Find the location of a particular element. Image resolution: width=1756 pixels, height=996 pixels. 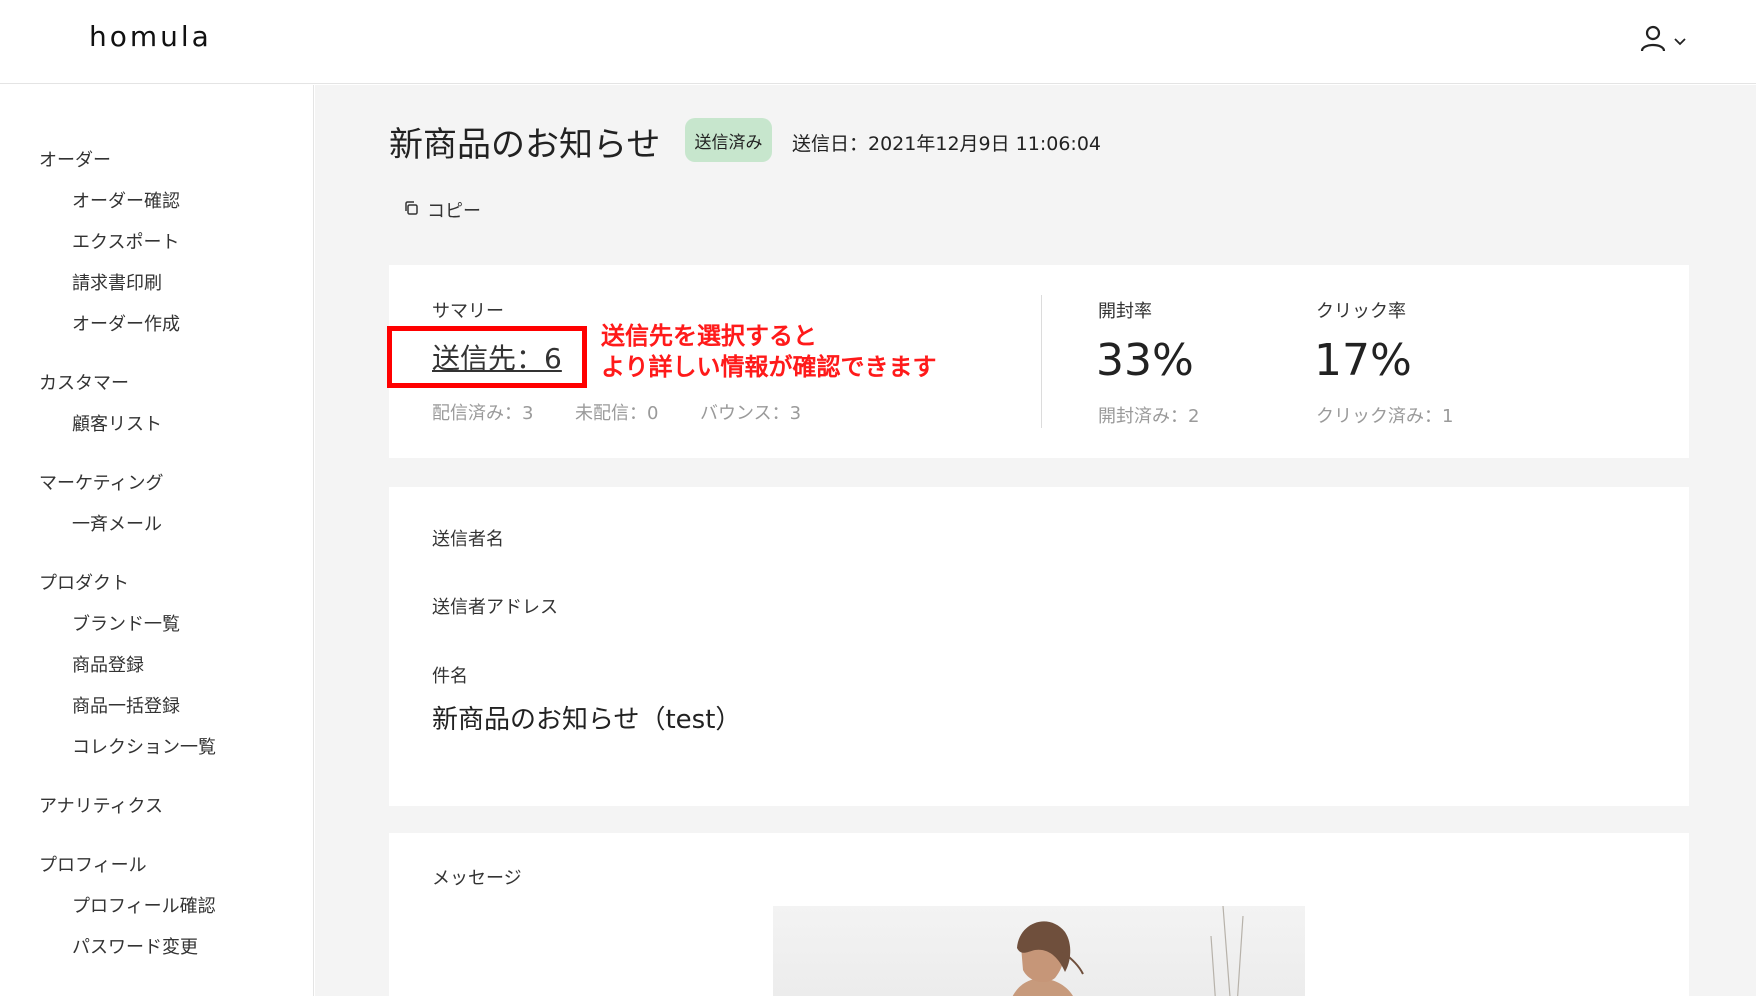

top-bar: homula is located at coordinates (878, 42).